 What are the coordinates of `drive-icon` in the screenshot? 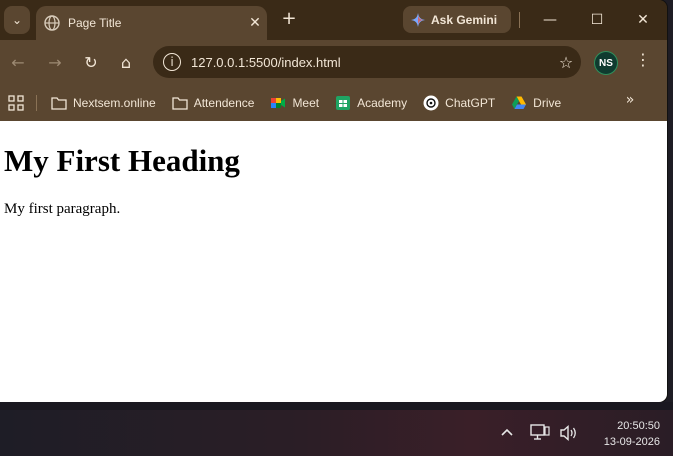 It's located at (519, 102).